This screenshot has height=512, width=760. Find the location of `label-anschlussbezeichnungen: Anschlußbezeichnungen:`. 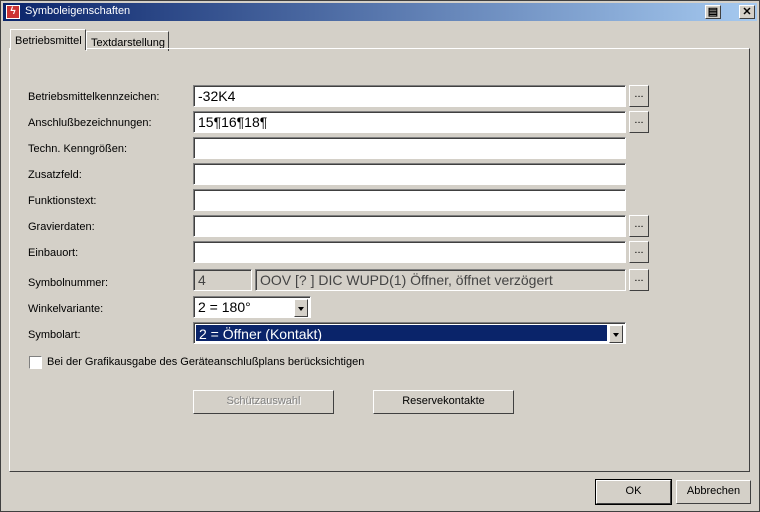

label-anschlussbezeichnungen: Anschlußbezeichnungen: is located at coordinates (90, 123).